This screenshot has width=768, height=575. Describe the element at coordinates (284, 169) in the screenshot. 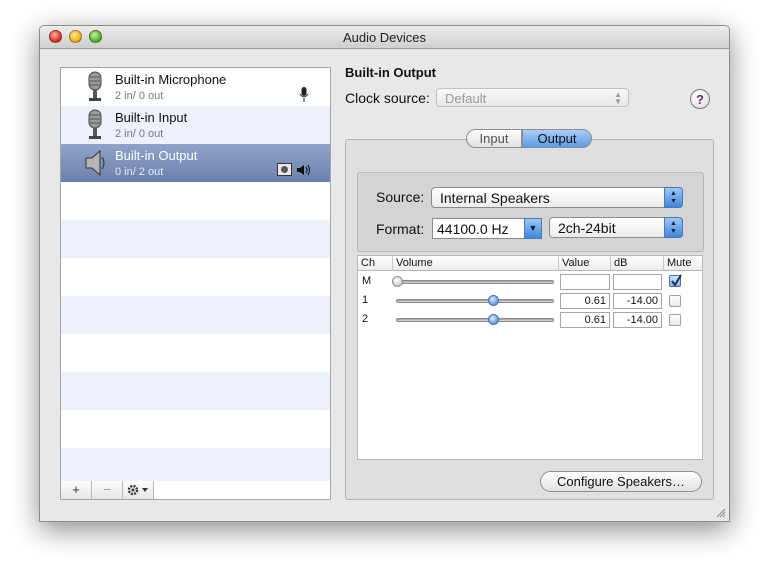

I see `system-output-icon` at that location.